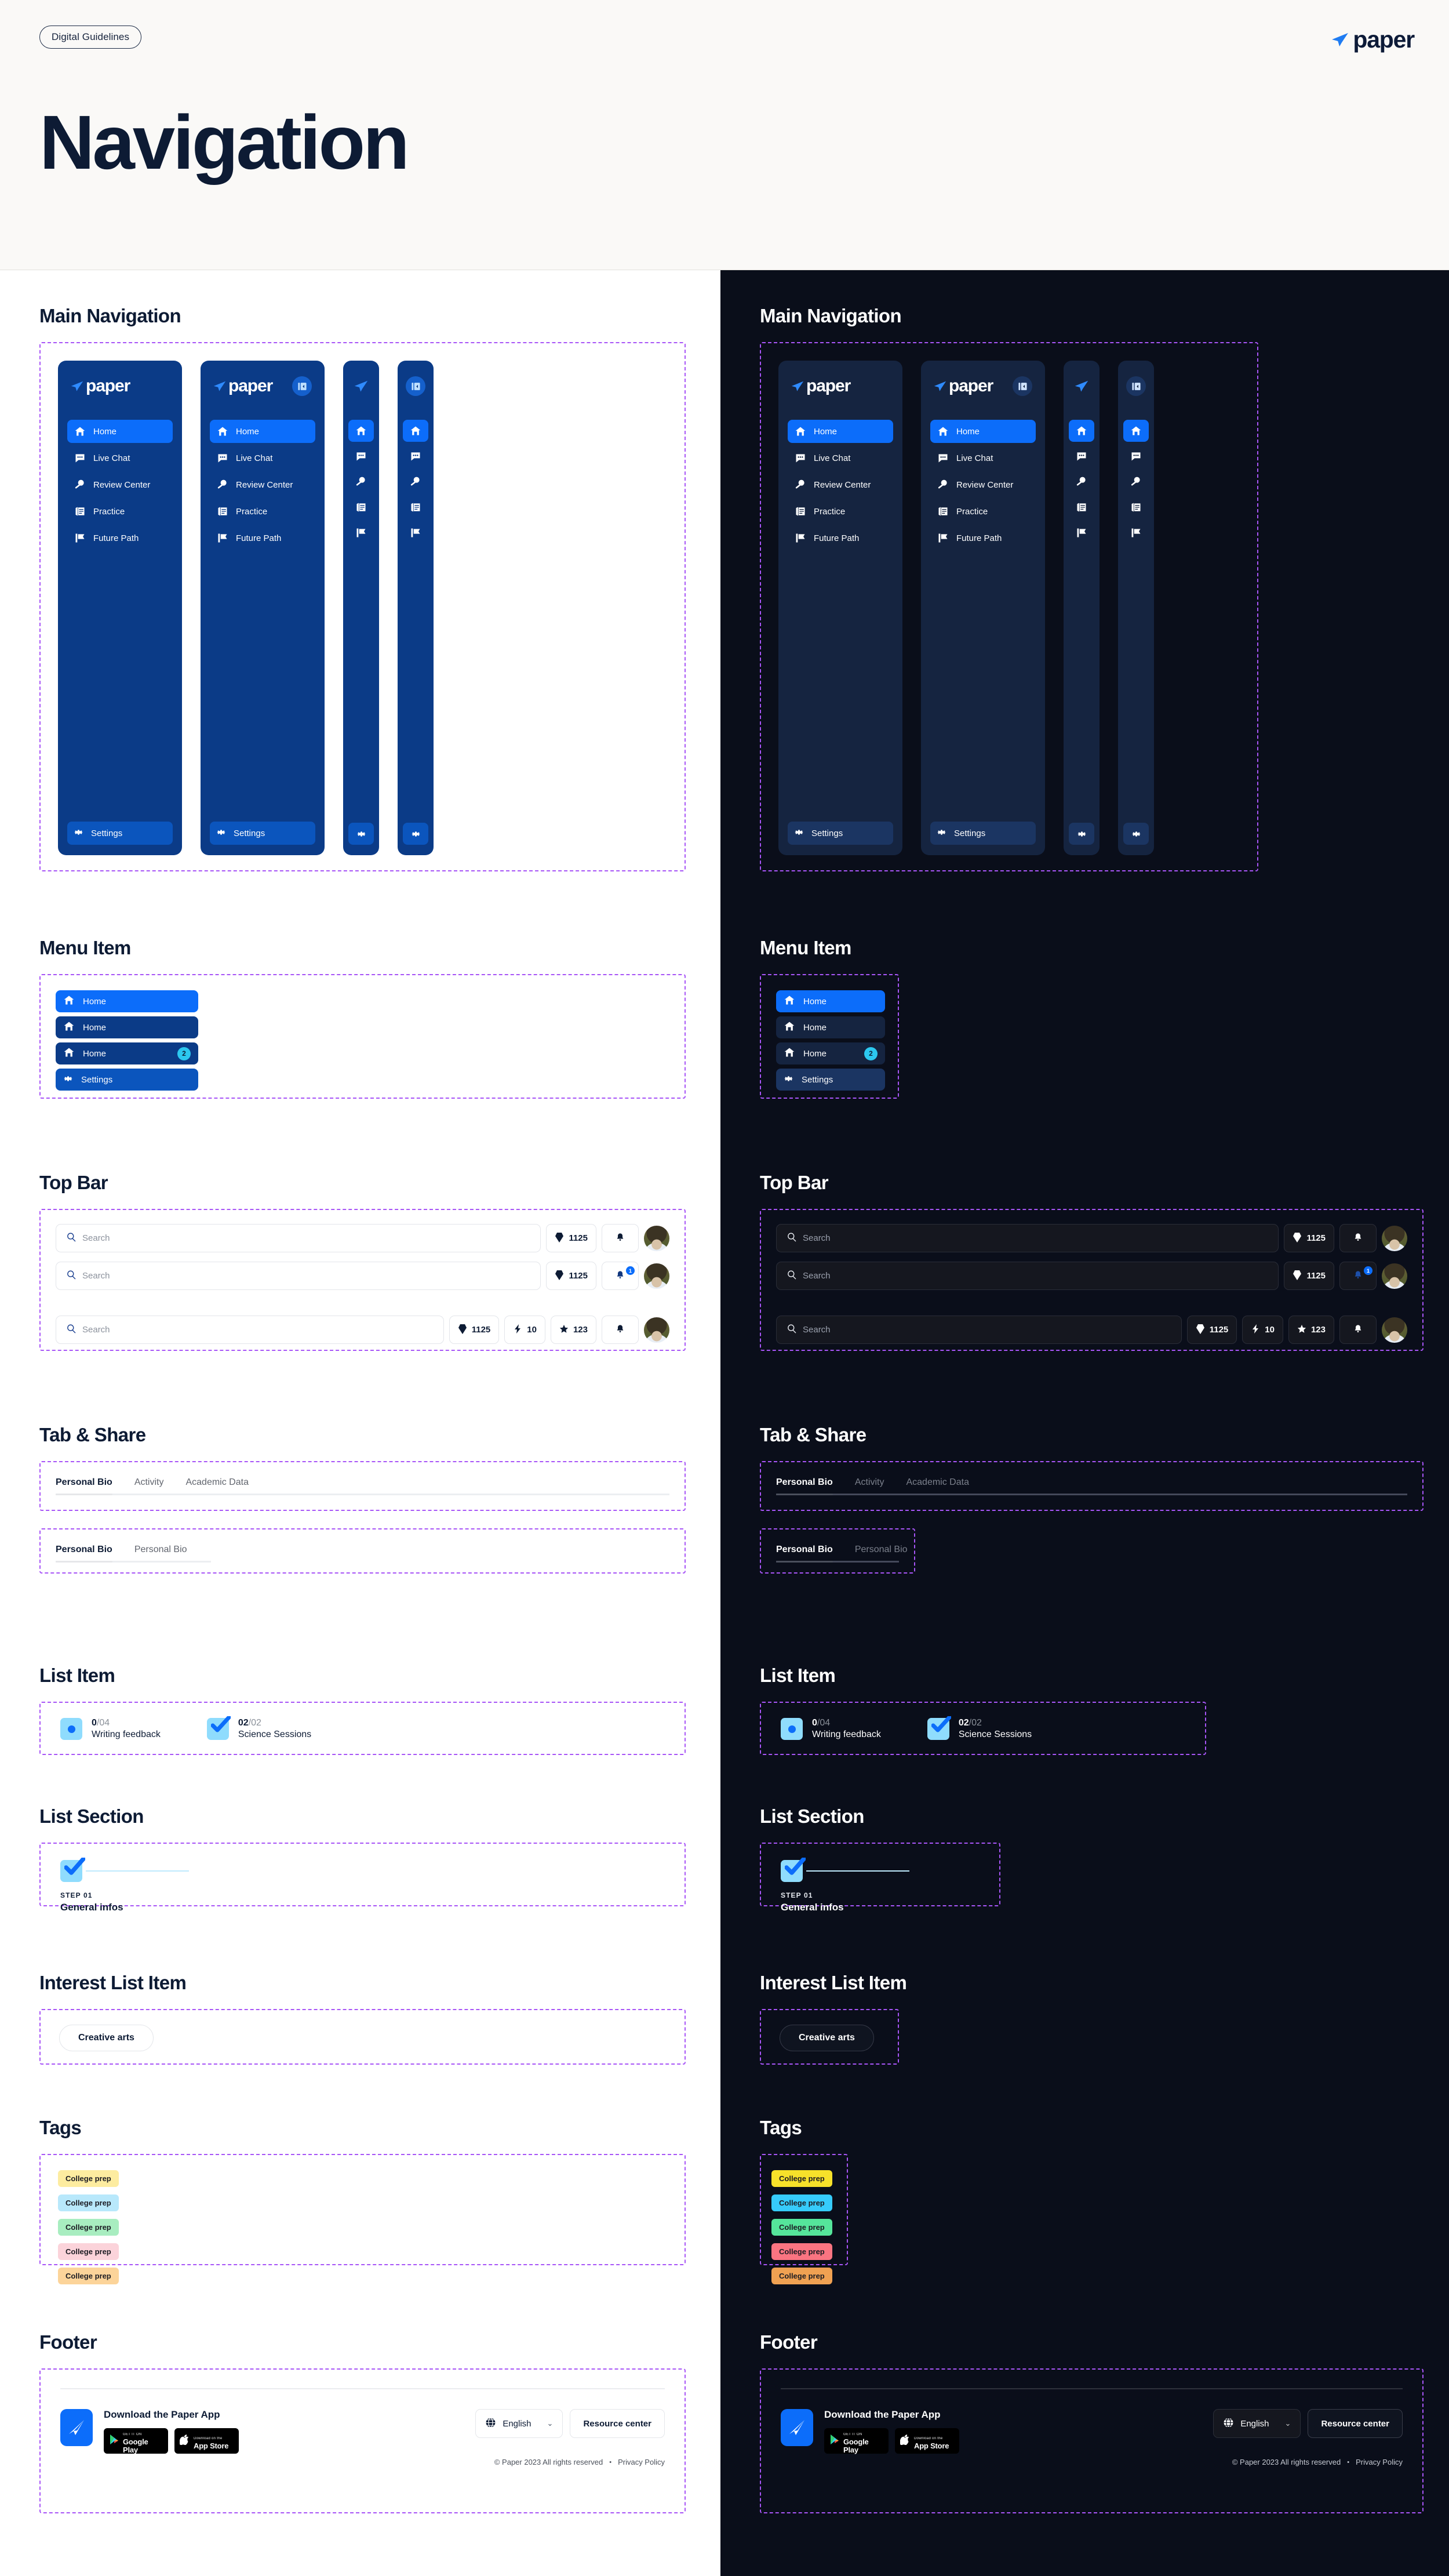  What do you see at coordinates (937, 1486) in the screenshot?
I see `tab-academic-data: Academic Data` at bounding box center [937, 1486].